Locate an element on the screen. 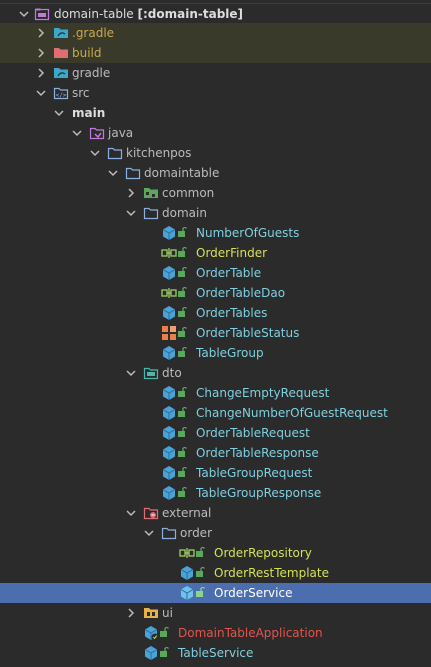 The width and height of the screenshot is (431, 667). tree-item-label: build is located at coordinates (87, 53).